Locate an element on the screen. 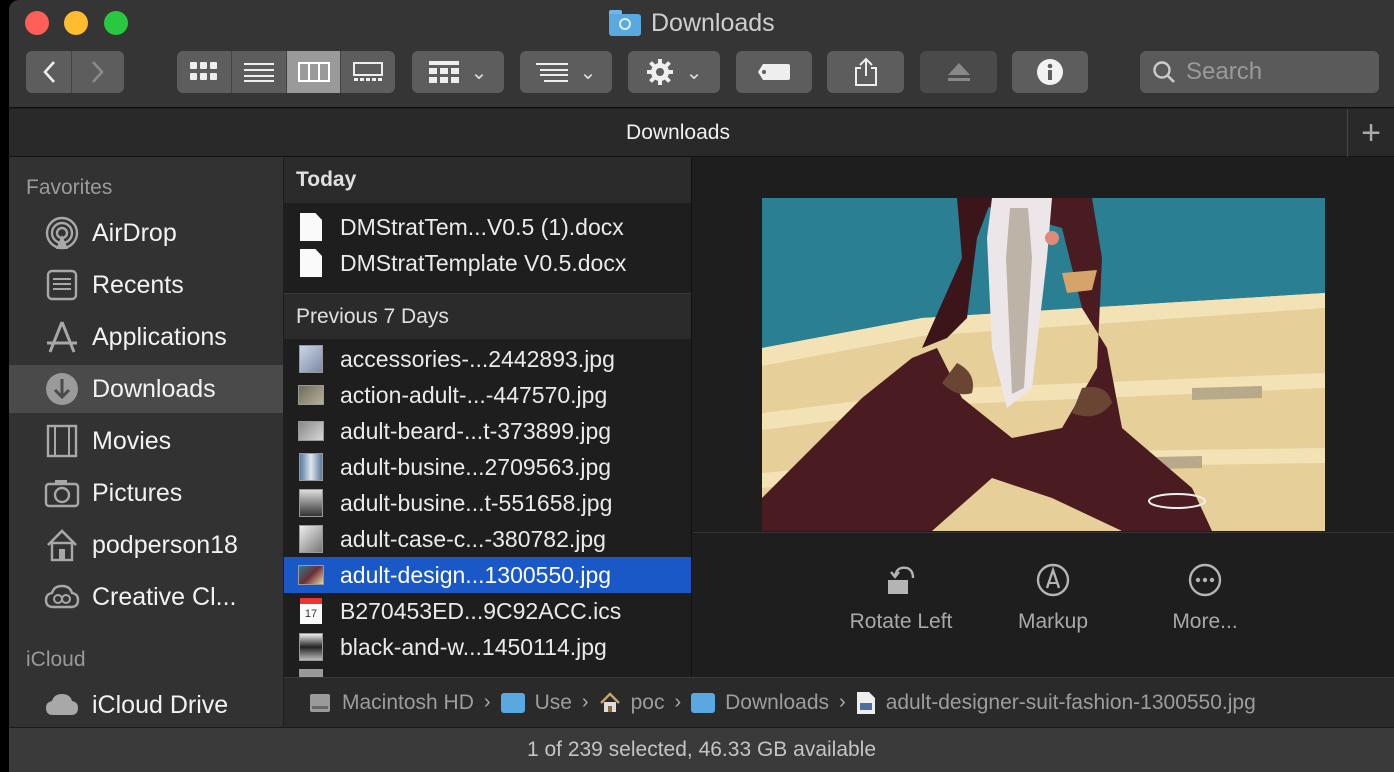 This screenshot has width=1394, height=772. close-window-button is located at coordinates (37, 23).